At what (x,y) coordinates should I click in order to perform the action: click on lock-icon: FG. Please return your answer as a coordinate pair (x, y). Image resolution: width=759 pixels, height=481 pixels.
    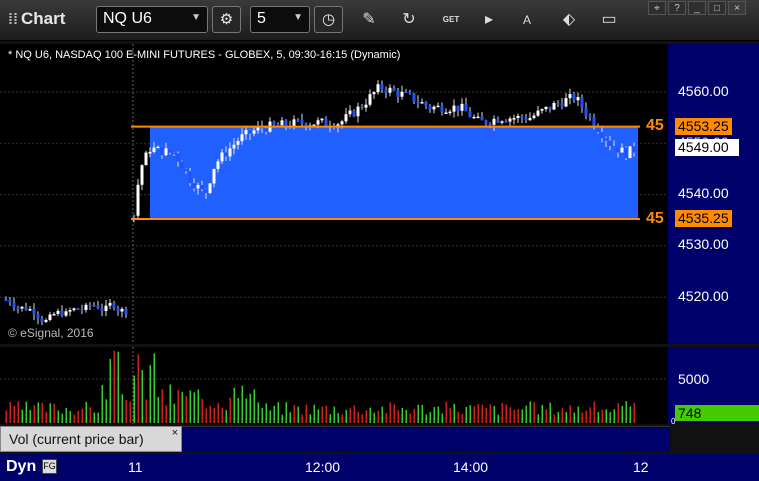
    Looking at the image, I should click on (49, 466).